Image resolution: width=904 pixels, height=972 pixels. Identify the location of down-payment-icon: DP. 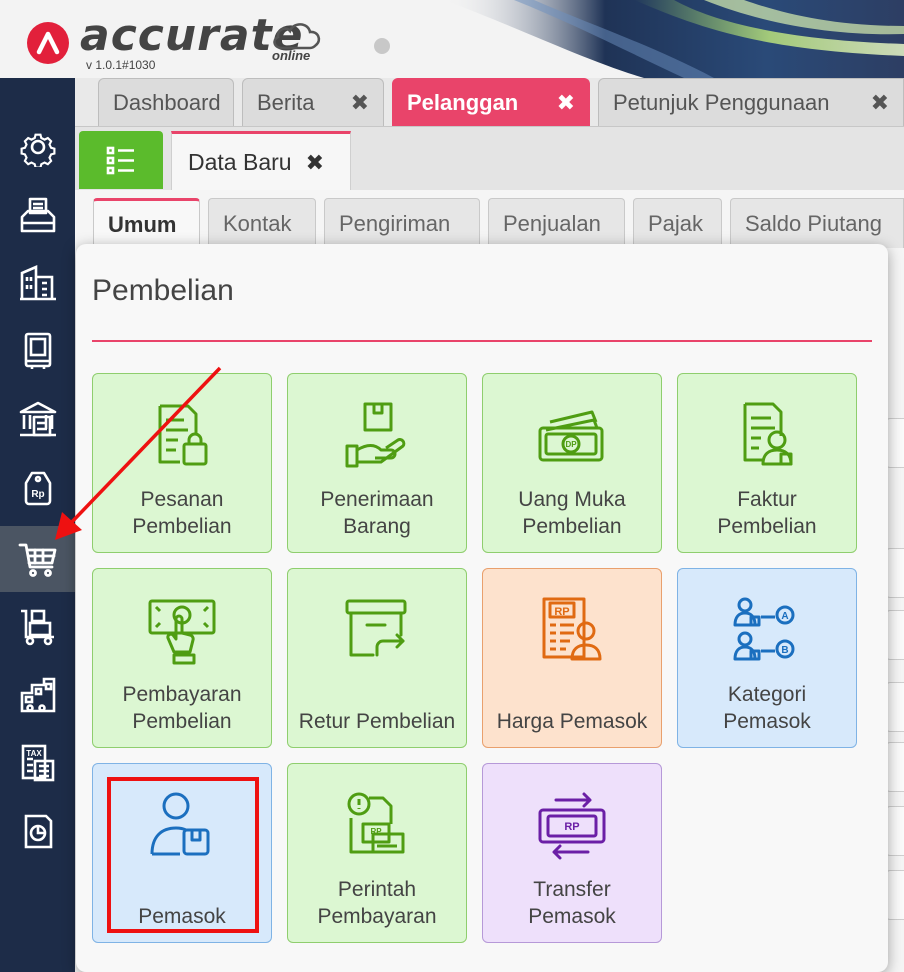
(571, 436).